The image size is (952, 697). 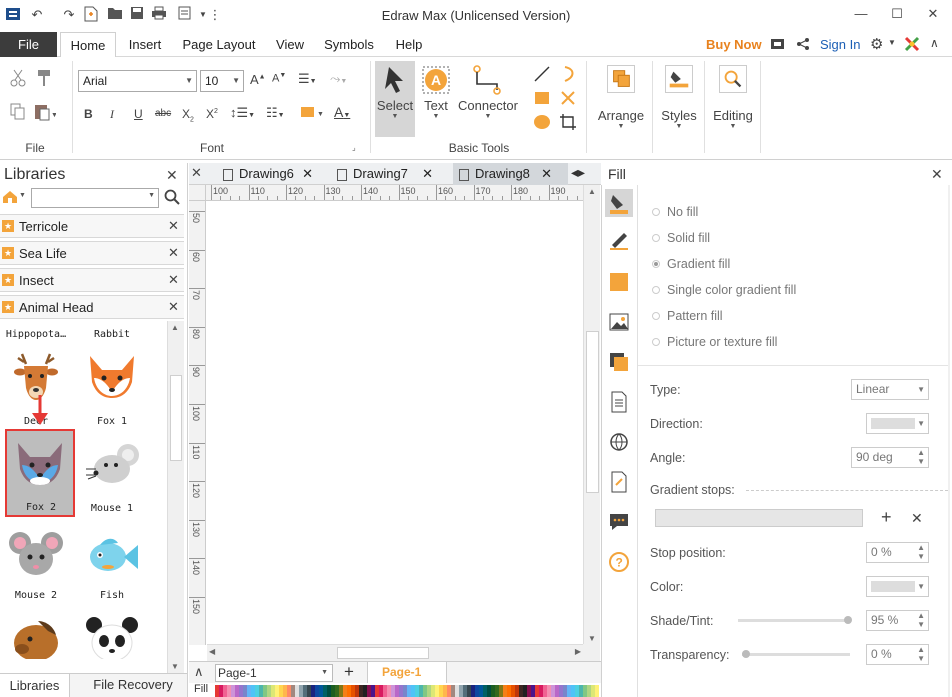 I want to click on format-painter-icon, so click(x=44, y=79).